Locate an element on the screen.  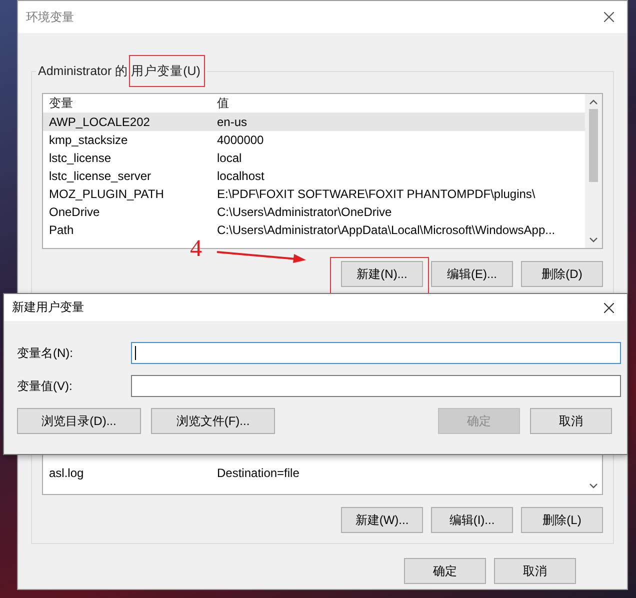
variable-value: 4000000 is located at coordinates (240, 140).